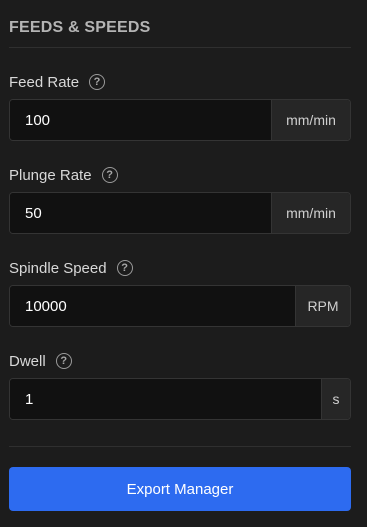 The height and width of the screenshot is (527, 367). Describe the element at coordinates (180, 446) in the screenshot. I see `actions-divider` at that location.